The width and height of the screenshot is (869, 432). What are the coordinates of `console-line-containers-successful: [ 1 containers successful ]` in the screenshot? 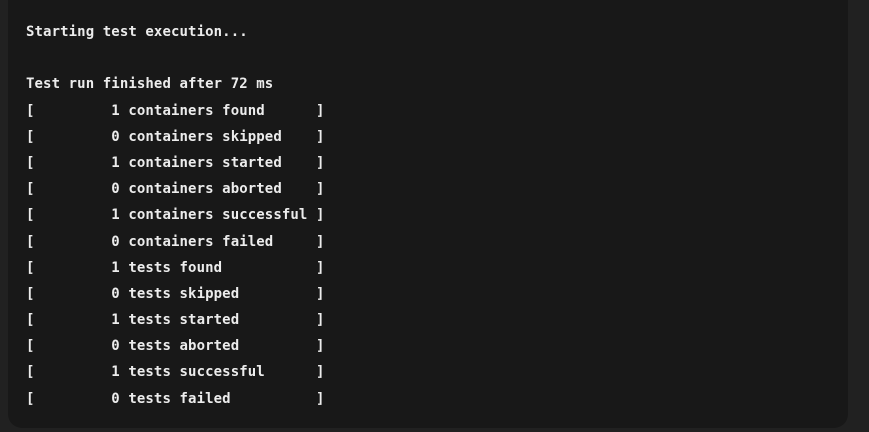 It's located at (175, 215).